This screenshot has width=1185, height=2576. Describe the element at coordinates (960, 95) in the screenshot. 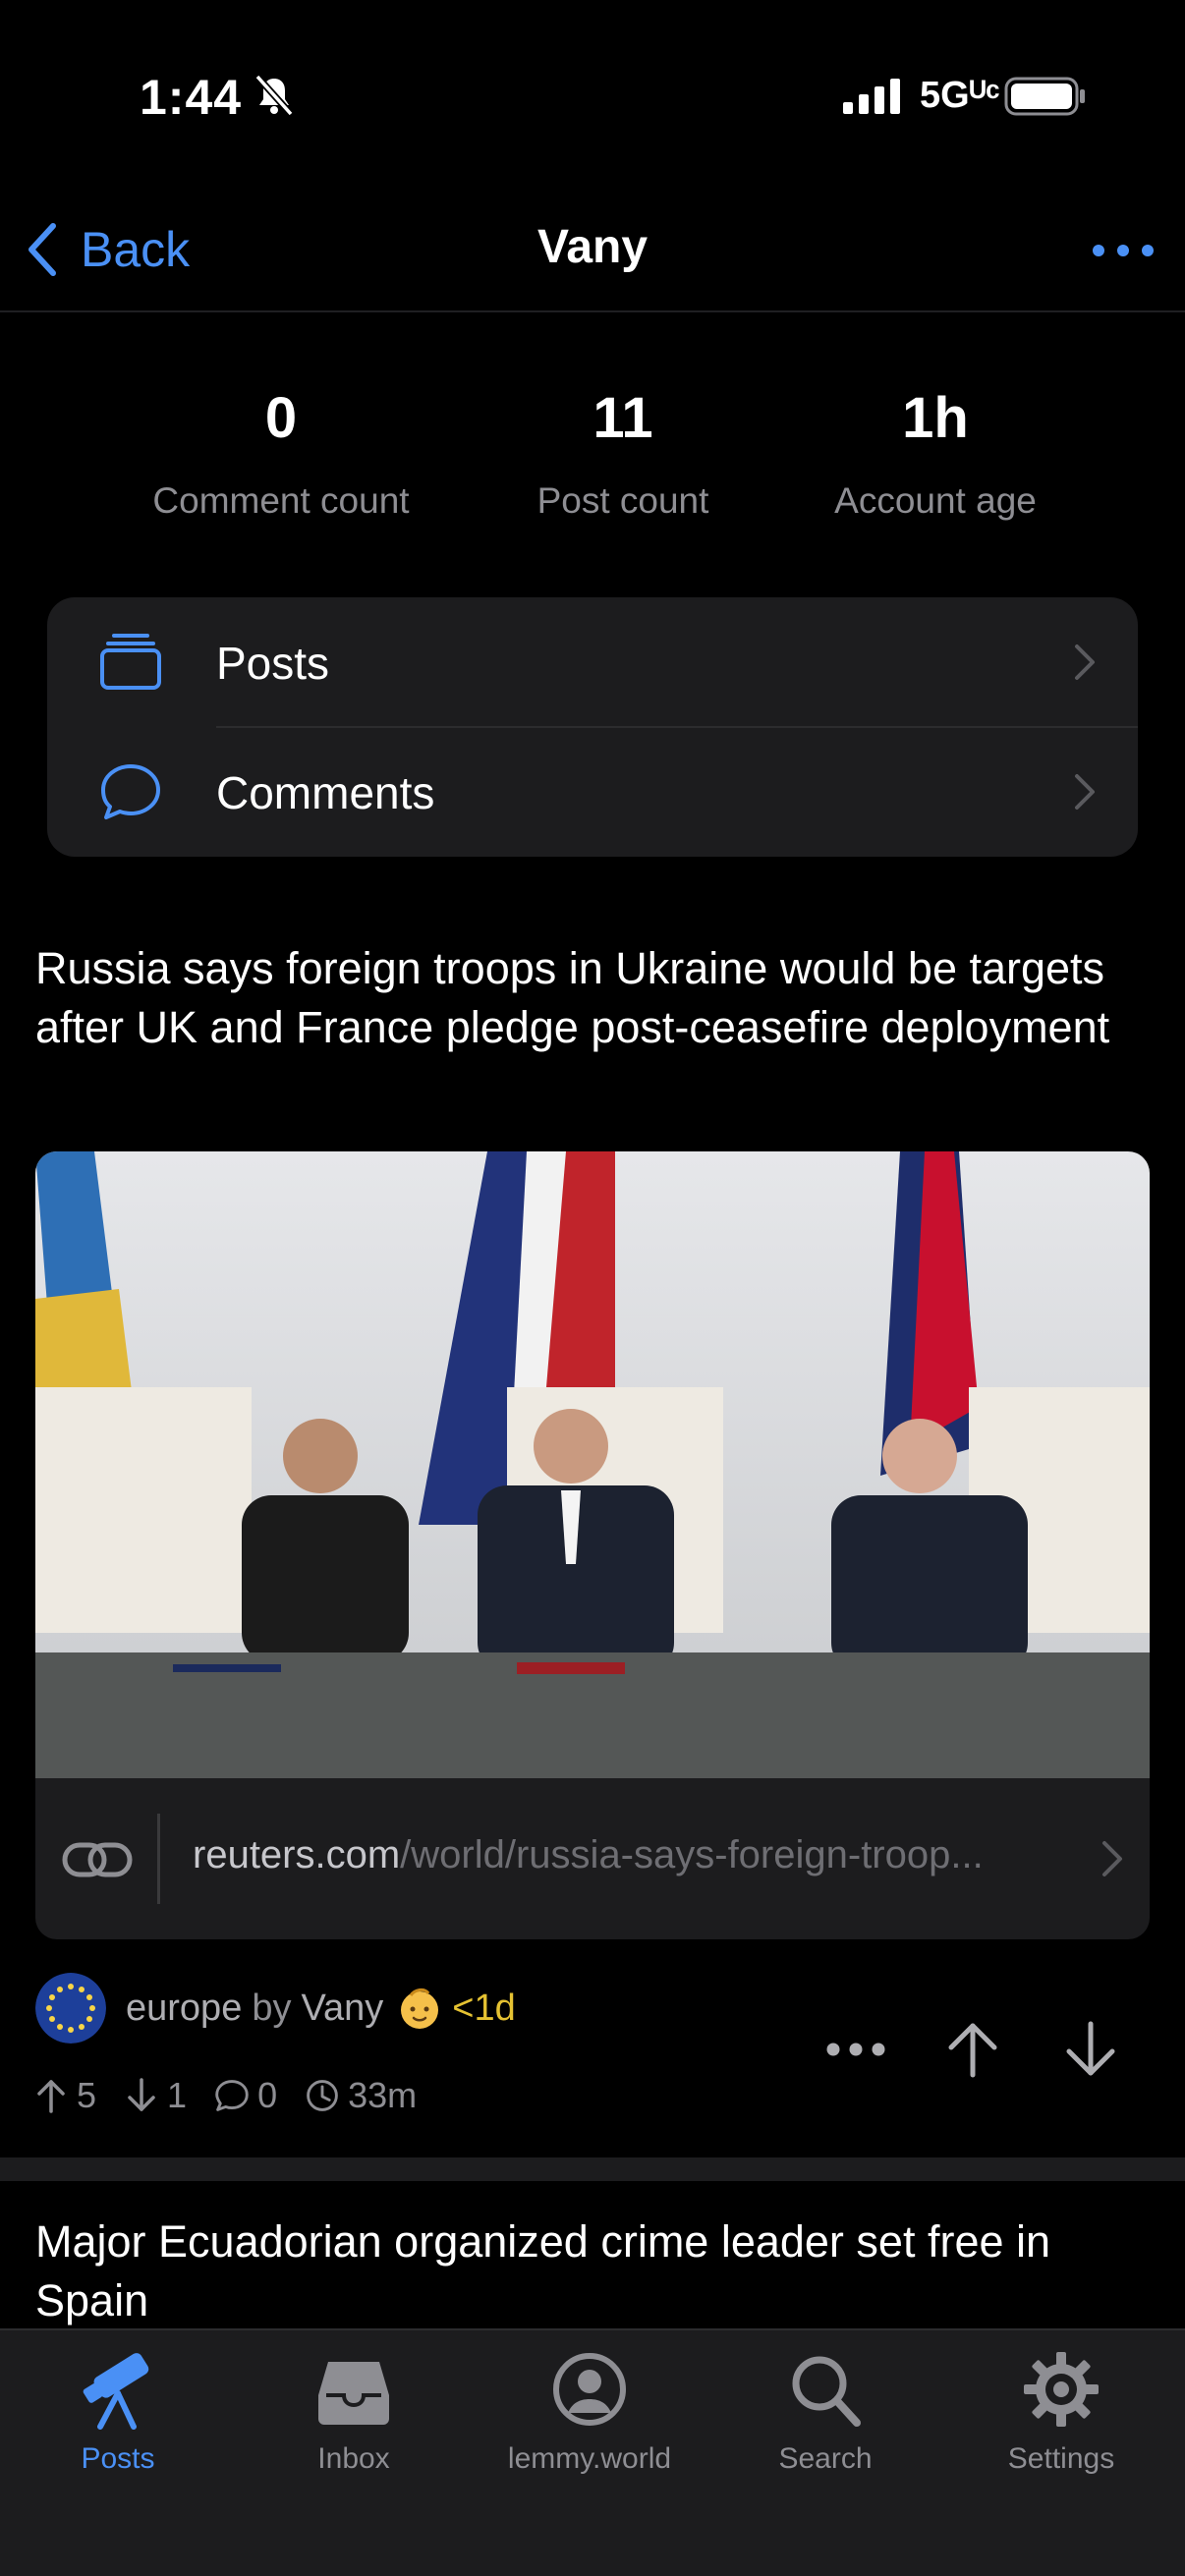

I see `network-label: 5Gᵁᶜ` at that location.